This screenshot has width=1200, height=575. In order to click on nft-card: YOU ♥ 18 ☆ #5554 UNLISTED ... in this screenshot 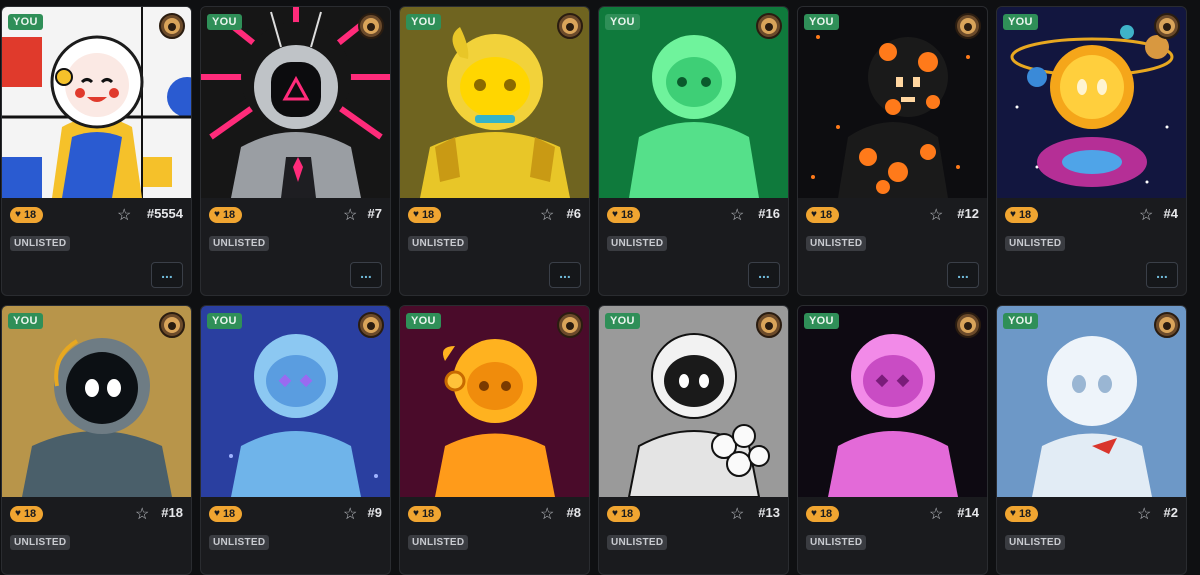, I will do `click(96, 151)`.